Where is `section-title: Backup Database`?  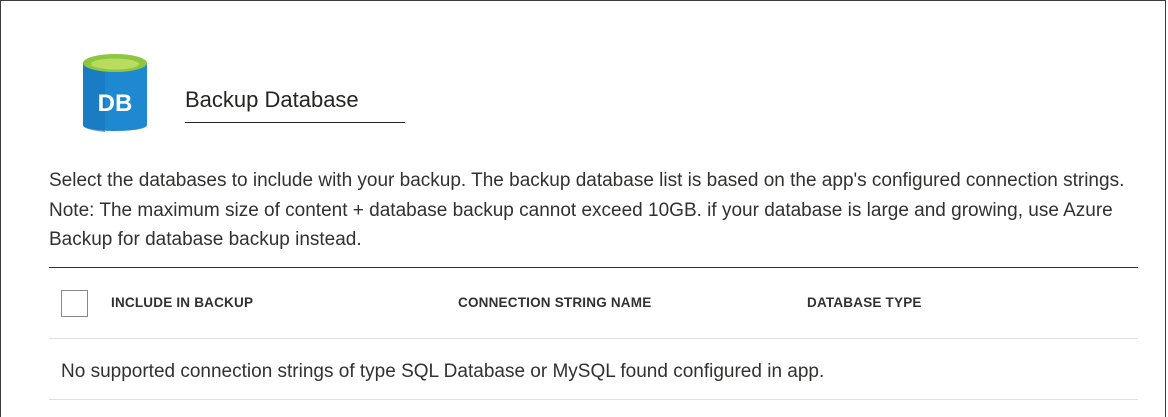 section-title: Backup Database is located at coordinates (272, 99).